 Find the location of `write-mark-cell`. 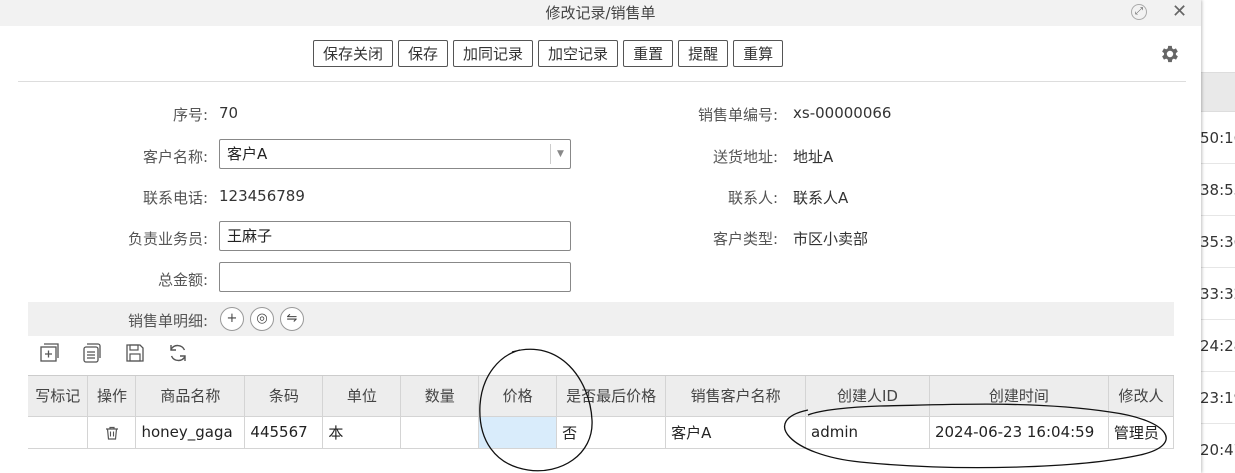

write-mark-cell is located at coordinates (58, 432).